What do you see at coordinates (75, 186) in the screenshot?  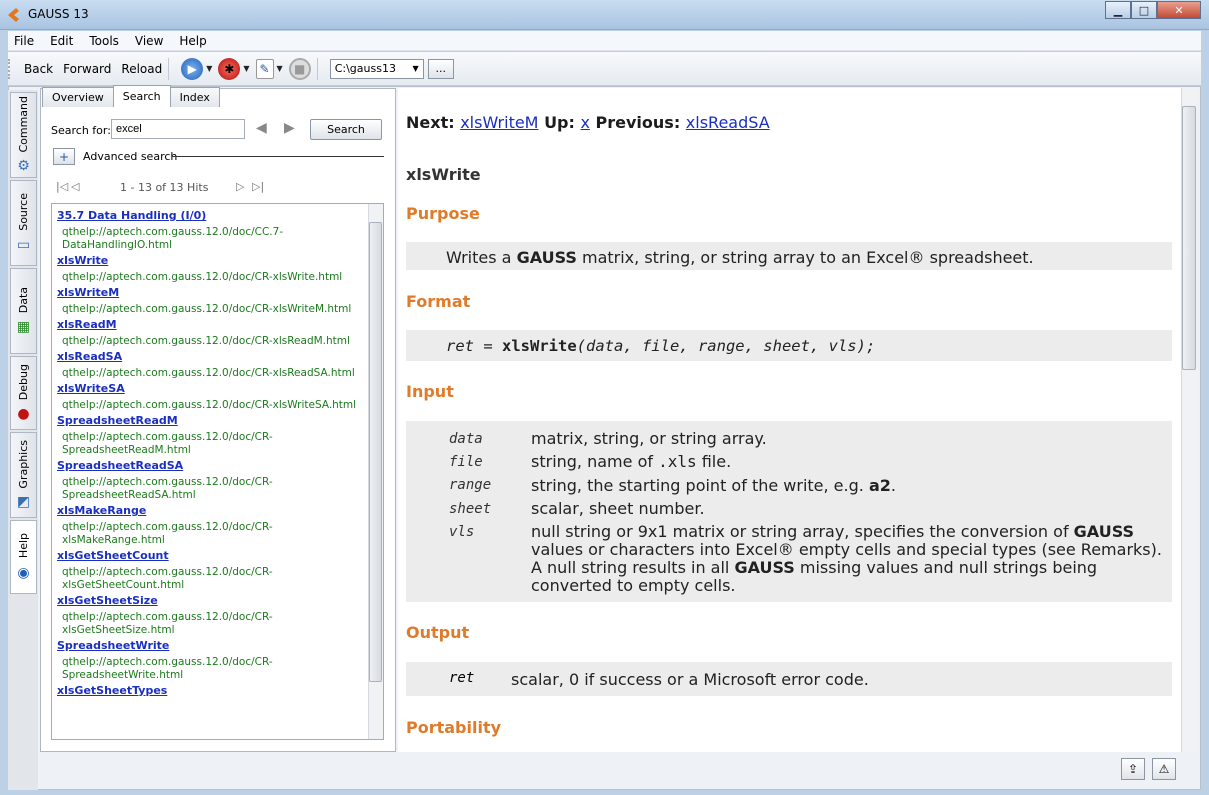 I see `prev-page-icon: ◁` at bounding box center [75, 186].